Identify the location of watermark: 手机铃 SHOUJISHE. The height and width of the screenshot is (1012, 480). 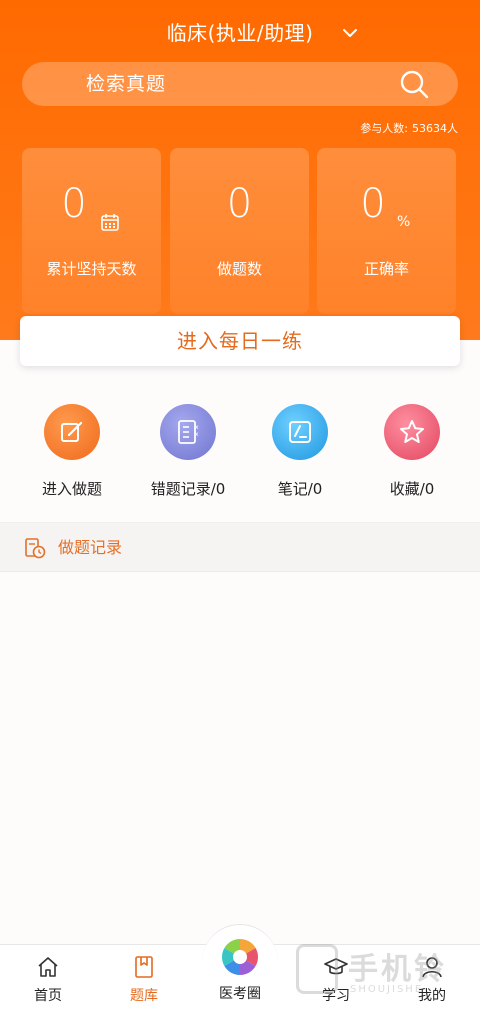
(386, 974).